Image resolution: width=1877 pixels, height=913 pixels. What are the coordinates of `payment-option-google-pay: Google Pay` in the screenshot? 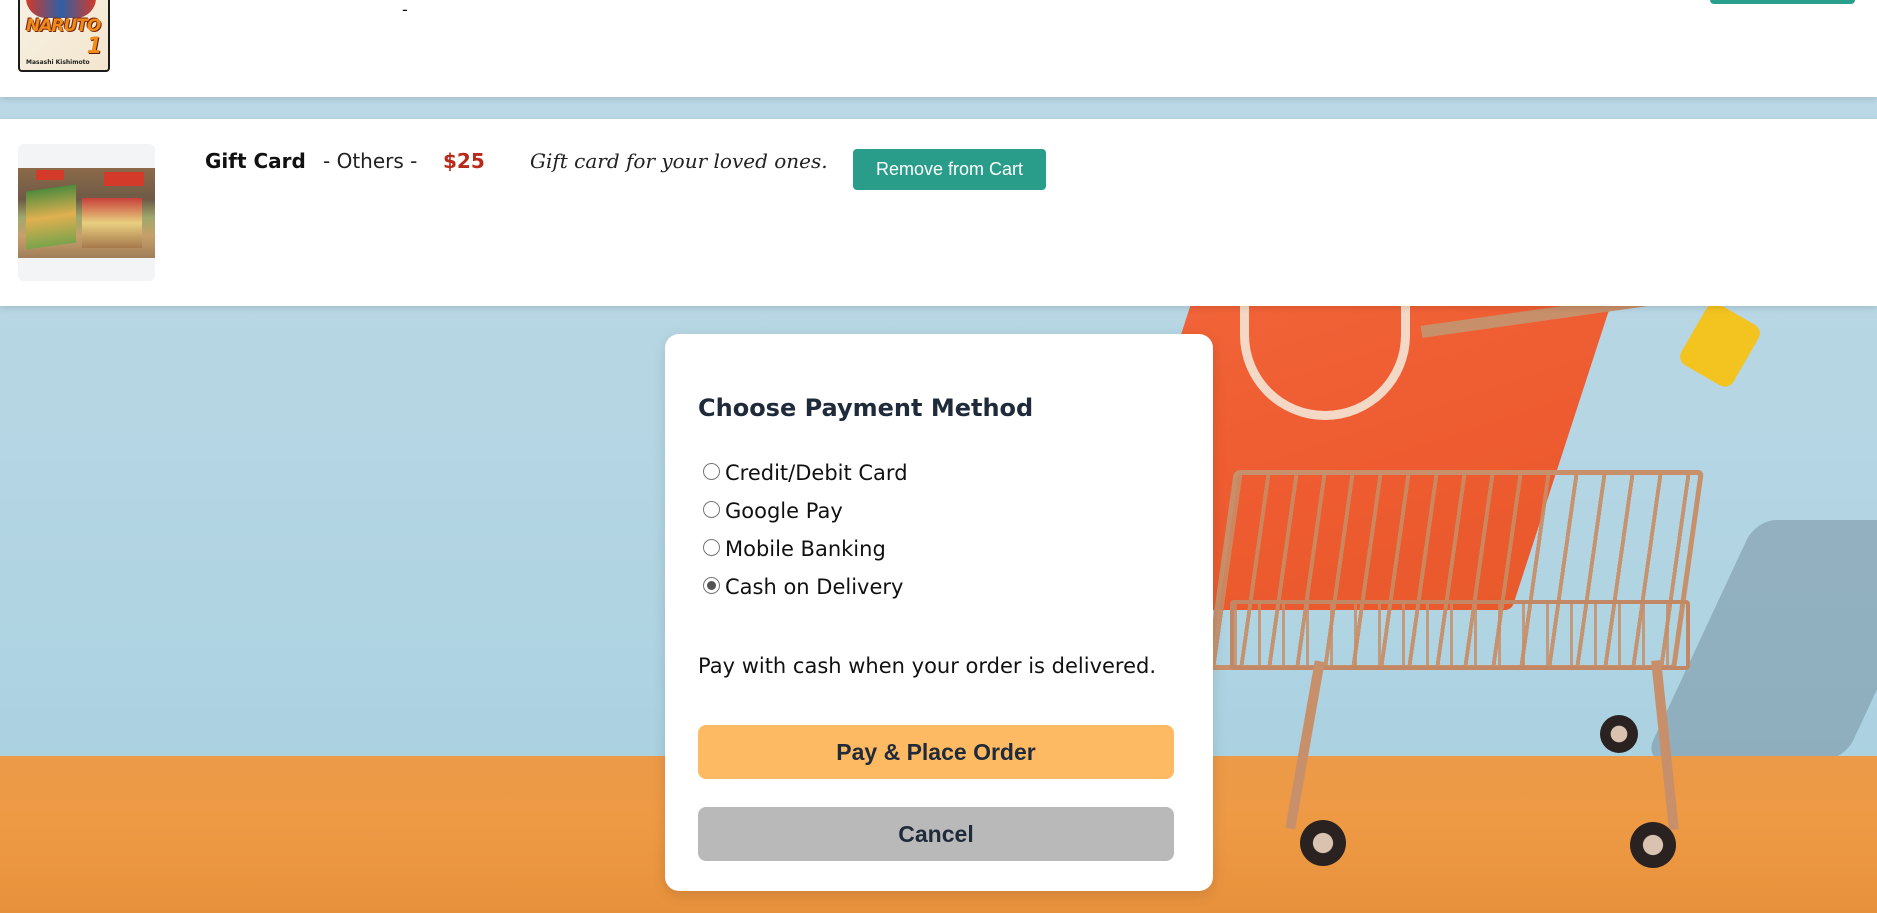 It's located at (805, 511).